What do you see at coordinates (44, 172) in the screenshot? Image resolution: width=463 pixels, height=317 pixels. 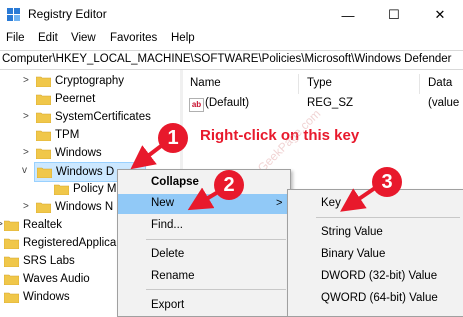 I see `folder-open-icon` at bounding box center [44, 172].